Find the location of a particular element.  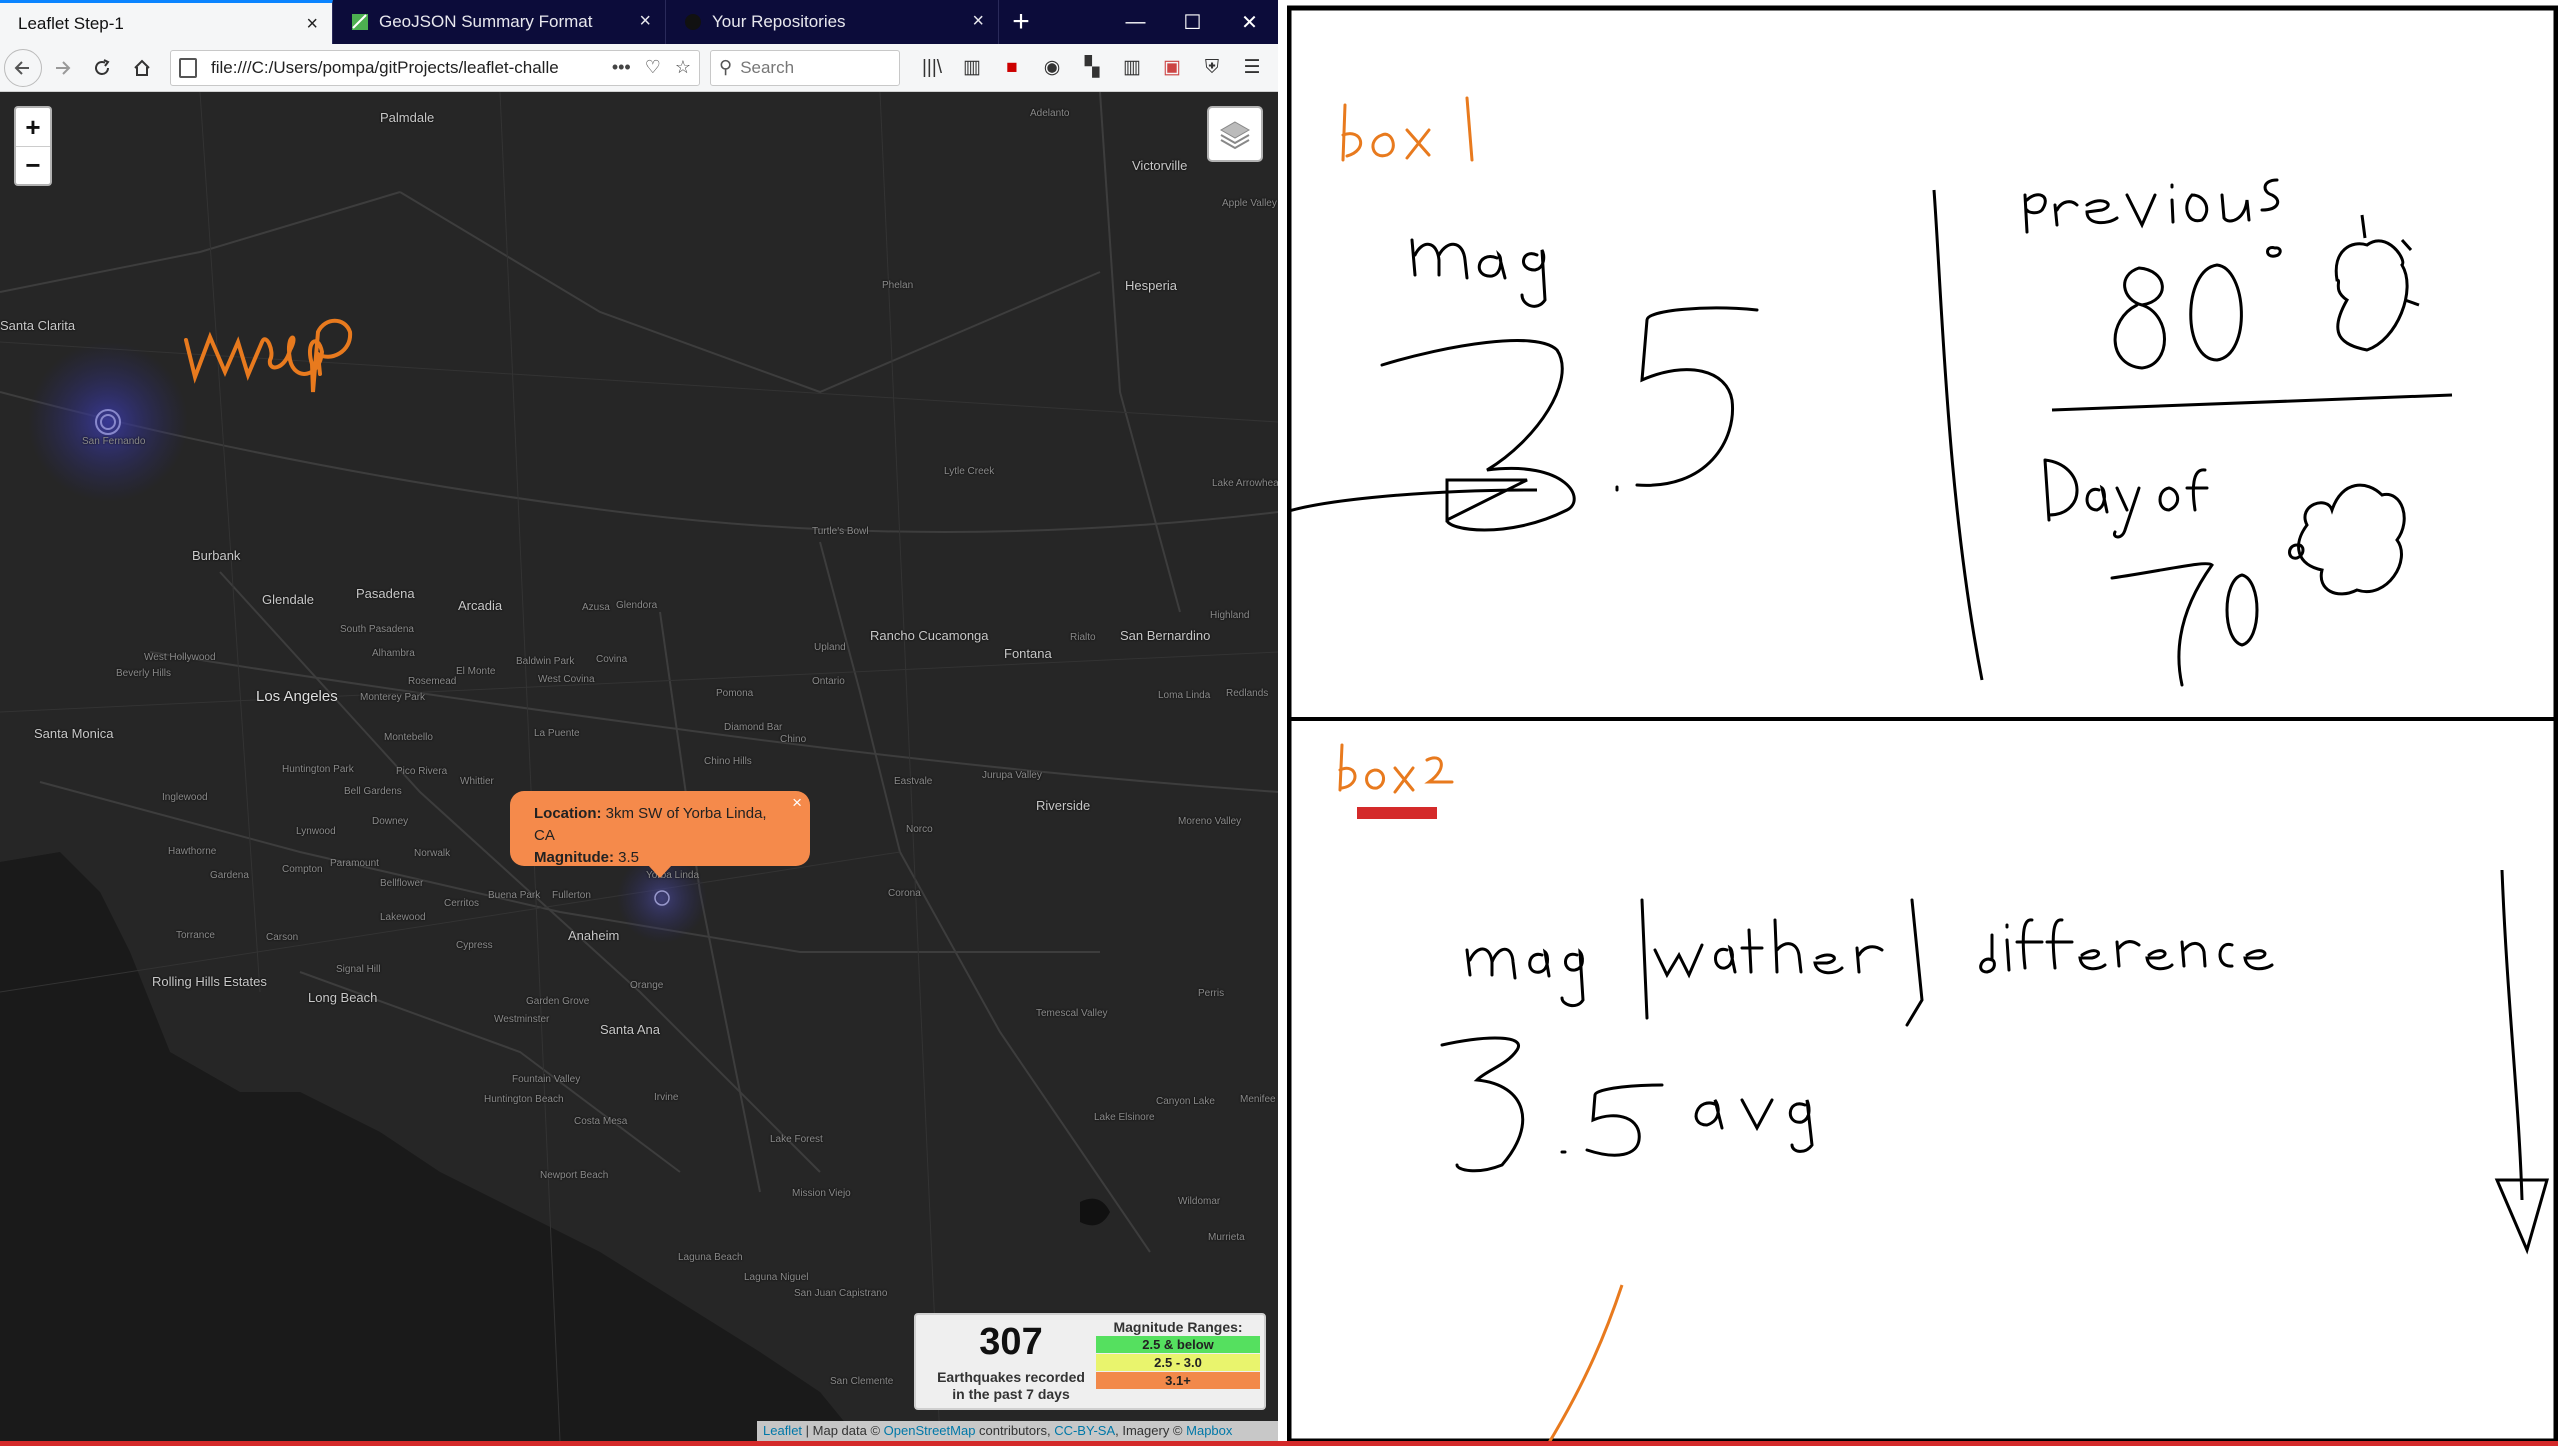

popup-location-label: Location: is located at coordinates (568, 813).